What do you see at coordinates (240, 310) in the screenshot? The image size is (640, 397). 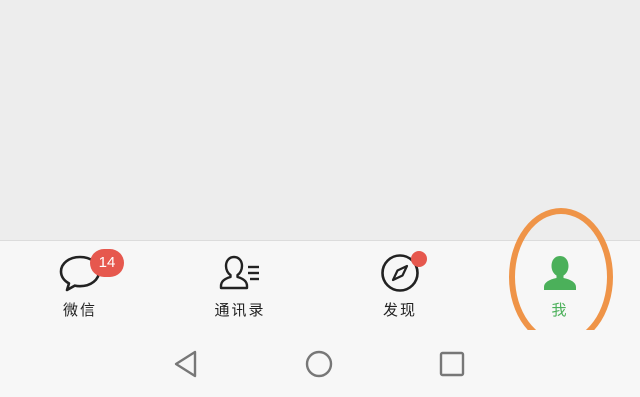 I see `tab-contacts-label: 通讯录` at bounding box center [240, 310].